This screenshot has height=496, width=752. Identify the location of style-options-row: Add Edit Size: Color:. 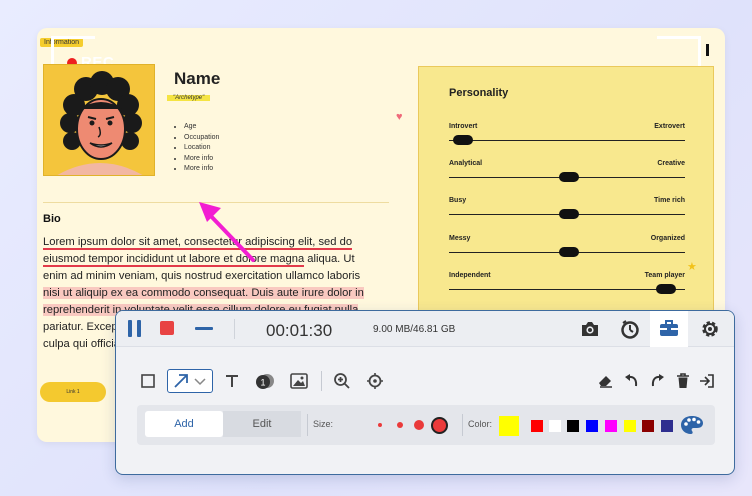
(426, 425).